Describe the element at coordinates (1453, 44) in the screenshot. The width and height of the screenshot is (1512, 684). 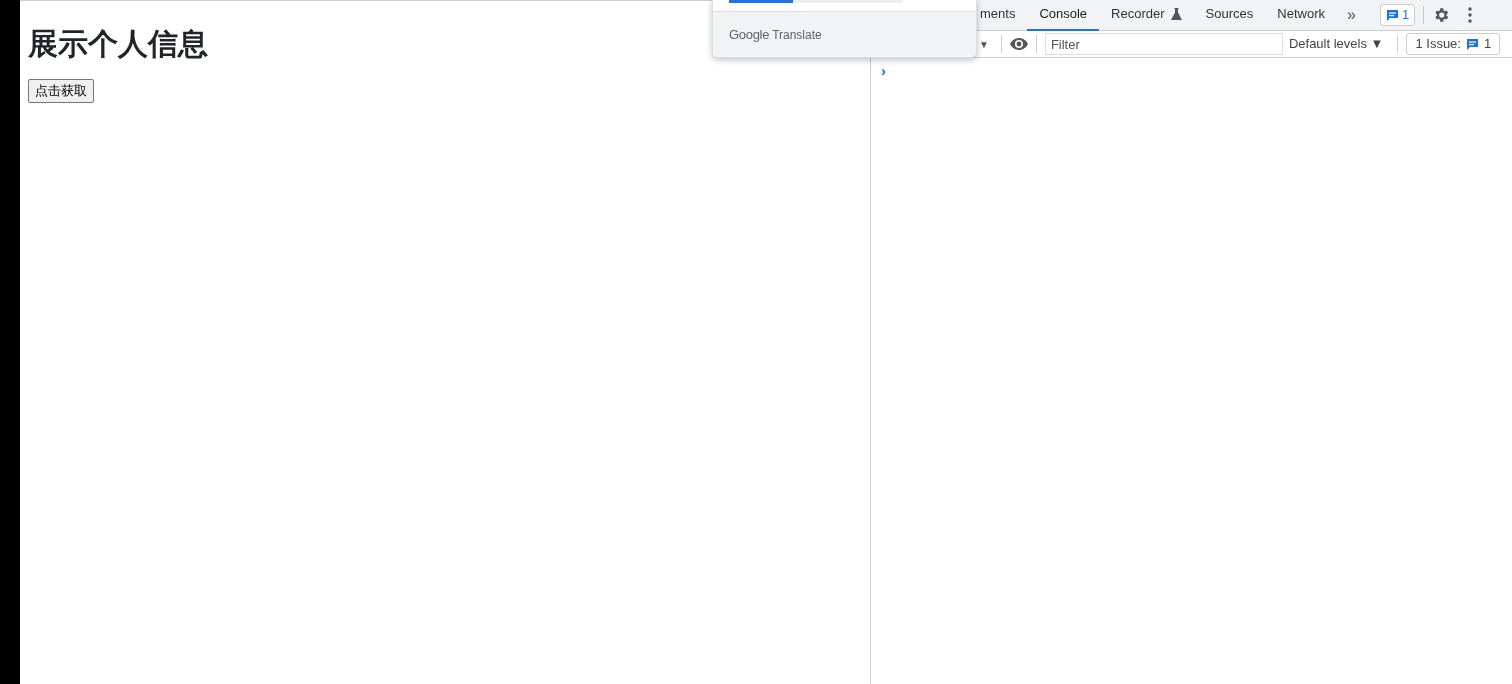
I see `issues-button: 1 Issue: 1` at that location.